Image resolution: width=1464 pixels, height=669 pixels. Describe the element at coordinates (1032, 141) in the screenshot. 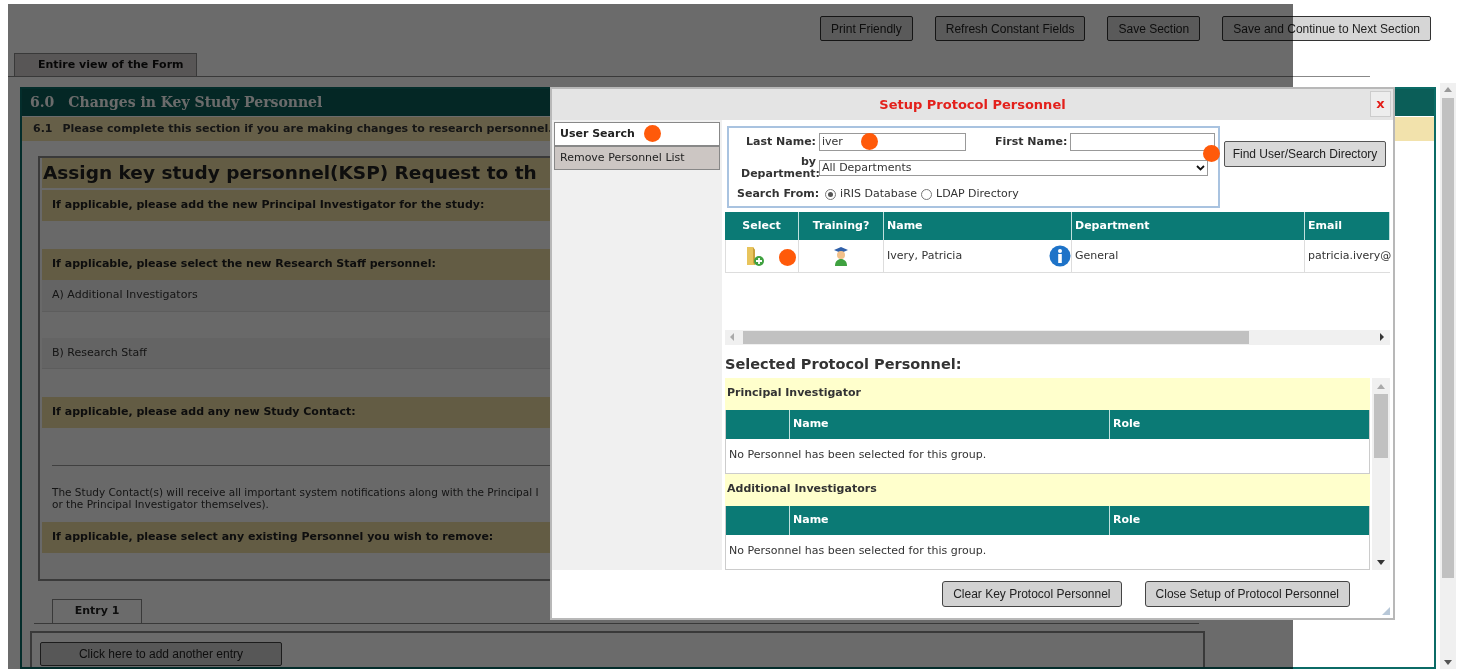

I see `field-label: First Name:` at that location.